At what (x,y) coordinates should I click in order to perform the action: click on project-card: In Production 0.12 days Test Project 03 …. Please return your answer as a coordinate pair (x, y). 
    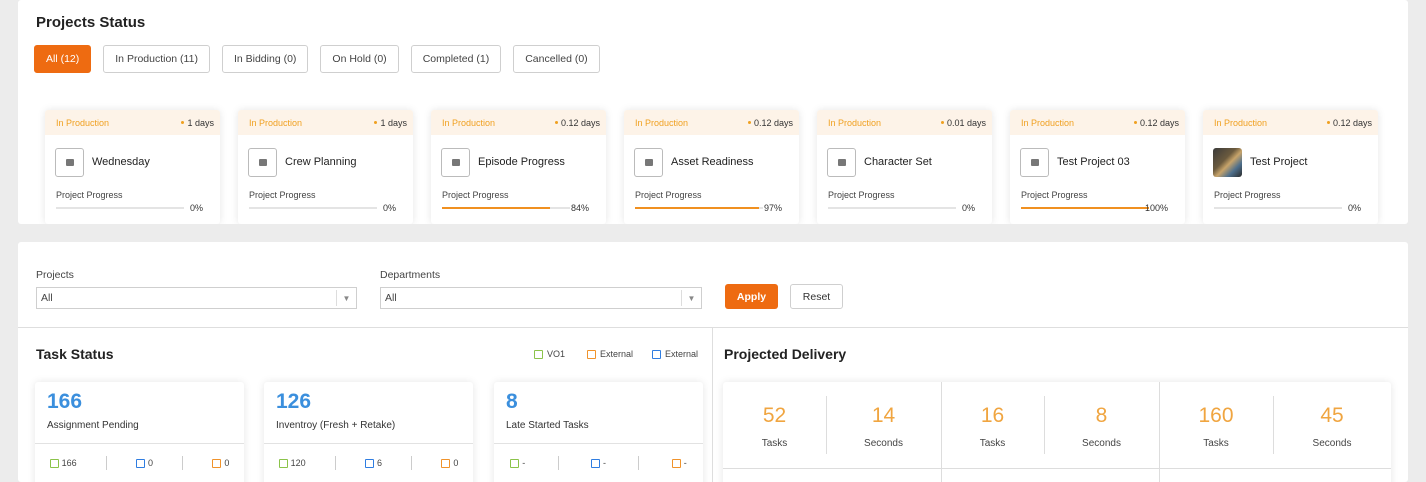
    Looking at the image, I should click on (1097, 167).